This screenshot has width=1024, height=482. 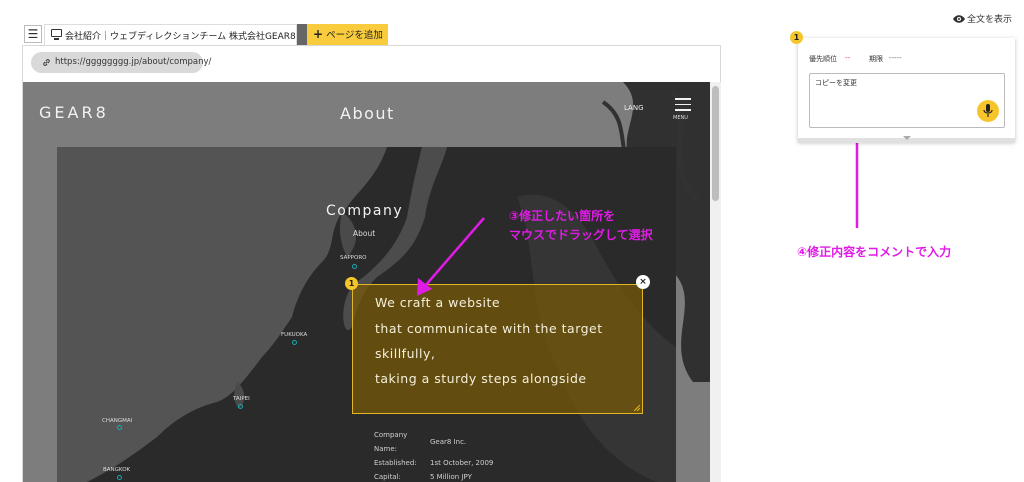 What do you see at coordinates (46, 62) in the screenshot?
I see `link-icon` at bounding box center [46, 62].